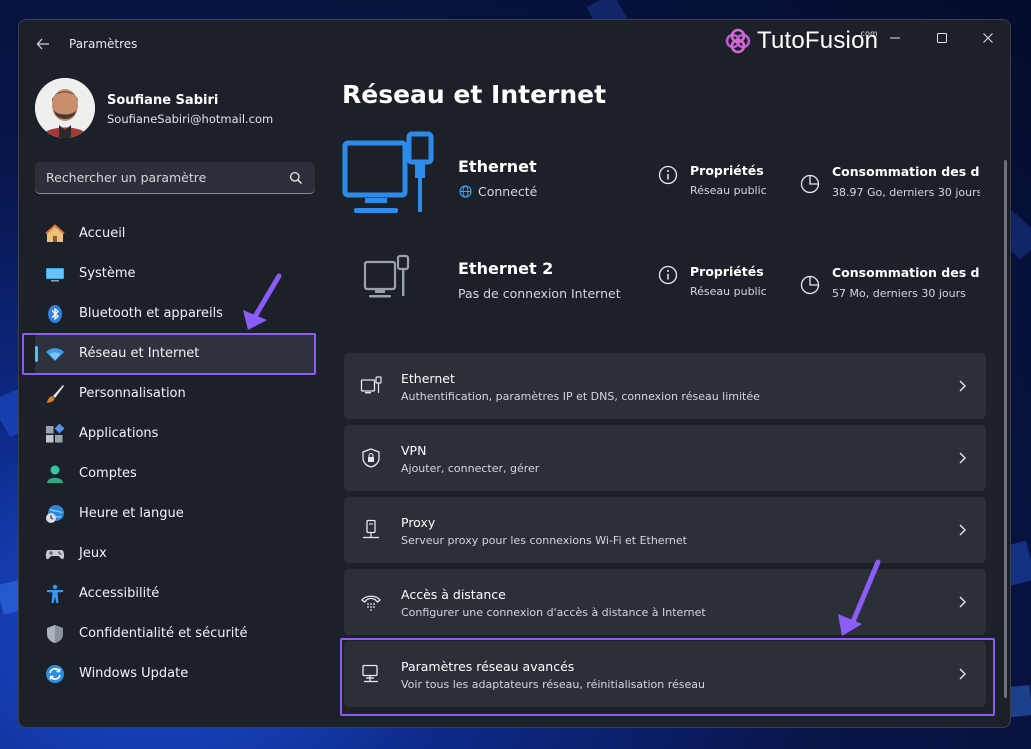 Image resolution: width=1031 pixels, height=749 pixels. Describe the element at coordinates (539, 293) in the screenshot. I see `connection-status: Pas de connexion Internet` at that location.